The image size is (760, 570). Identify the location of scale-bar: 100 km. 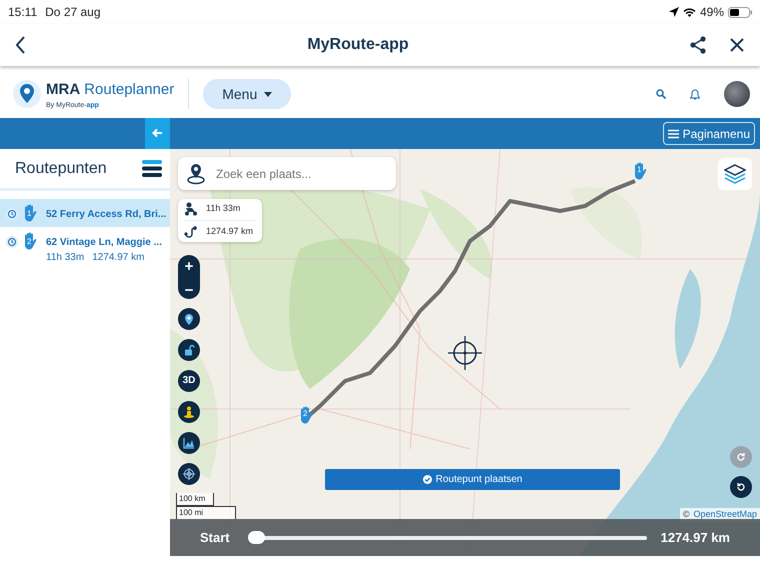
(195, 499).